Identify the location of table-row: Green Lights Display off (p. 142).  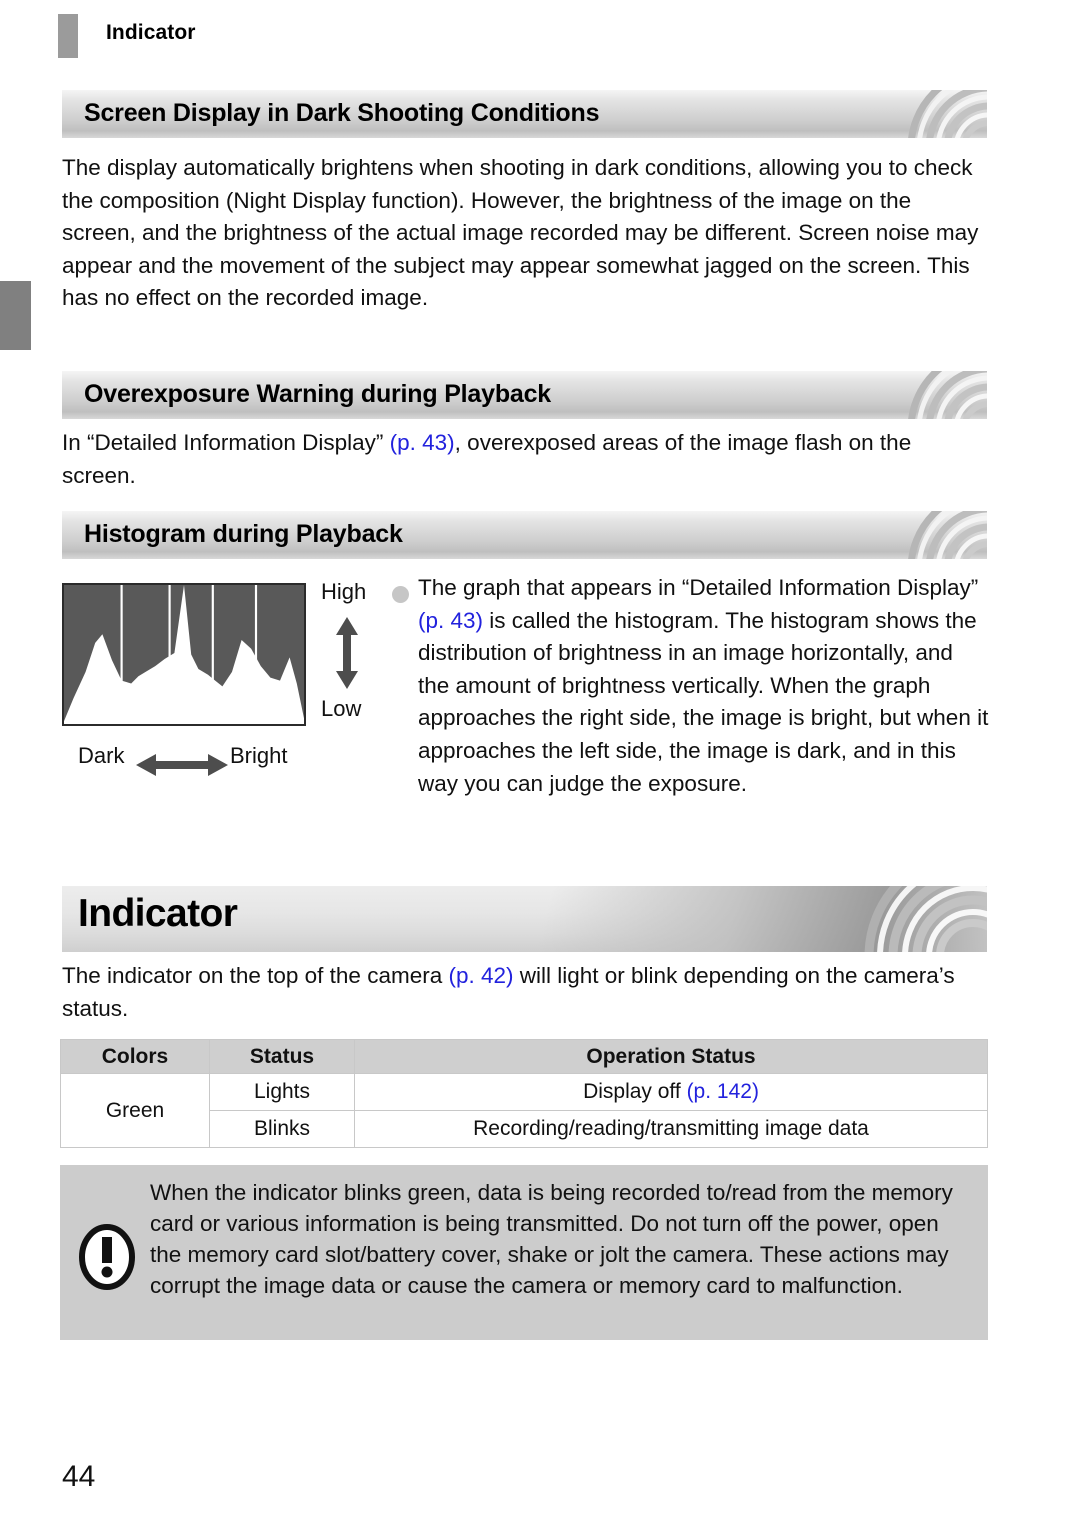
(524, 1110).